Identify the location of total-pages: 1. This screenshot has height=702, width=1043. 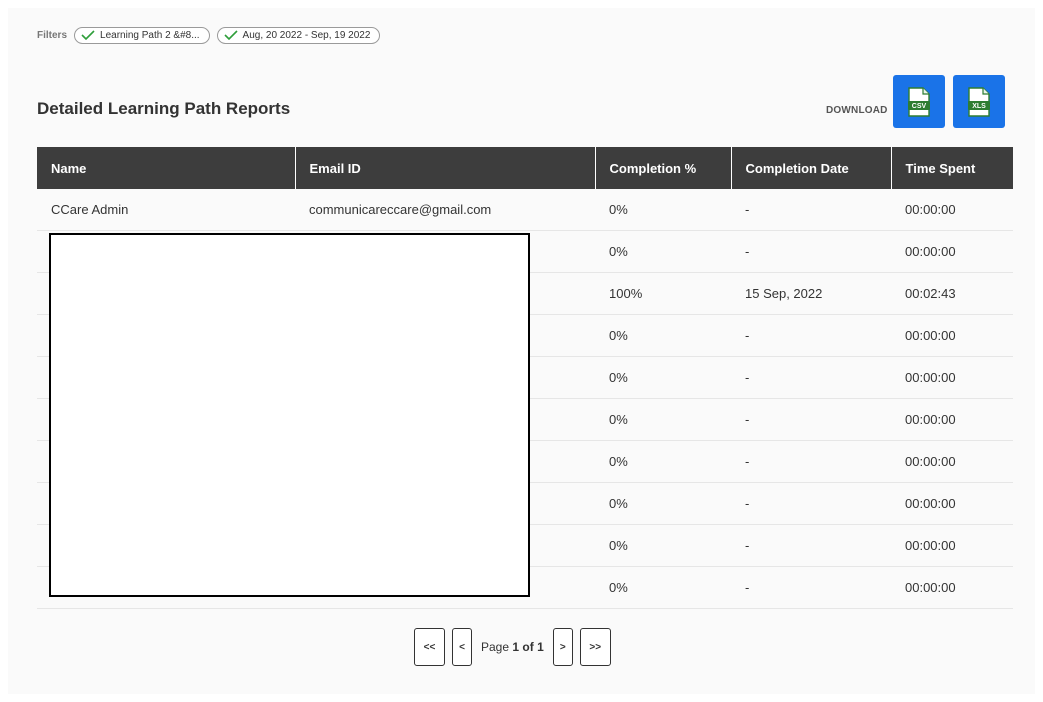
(540, 647).